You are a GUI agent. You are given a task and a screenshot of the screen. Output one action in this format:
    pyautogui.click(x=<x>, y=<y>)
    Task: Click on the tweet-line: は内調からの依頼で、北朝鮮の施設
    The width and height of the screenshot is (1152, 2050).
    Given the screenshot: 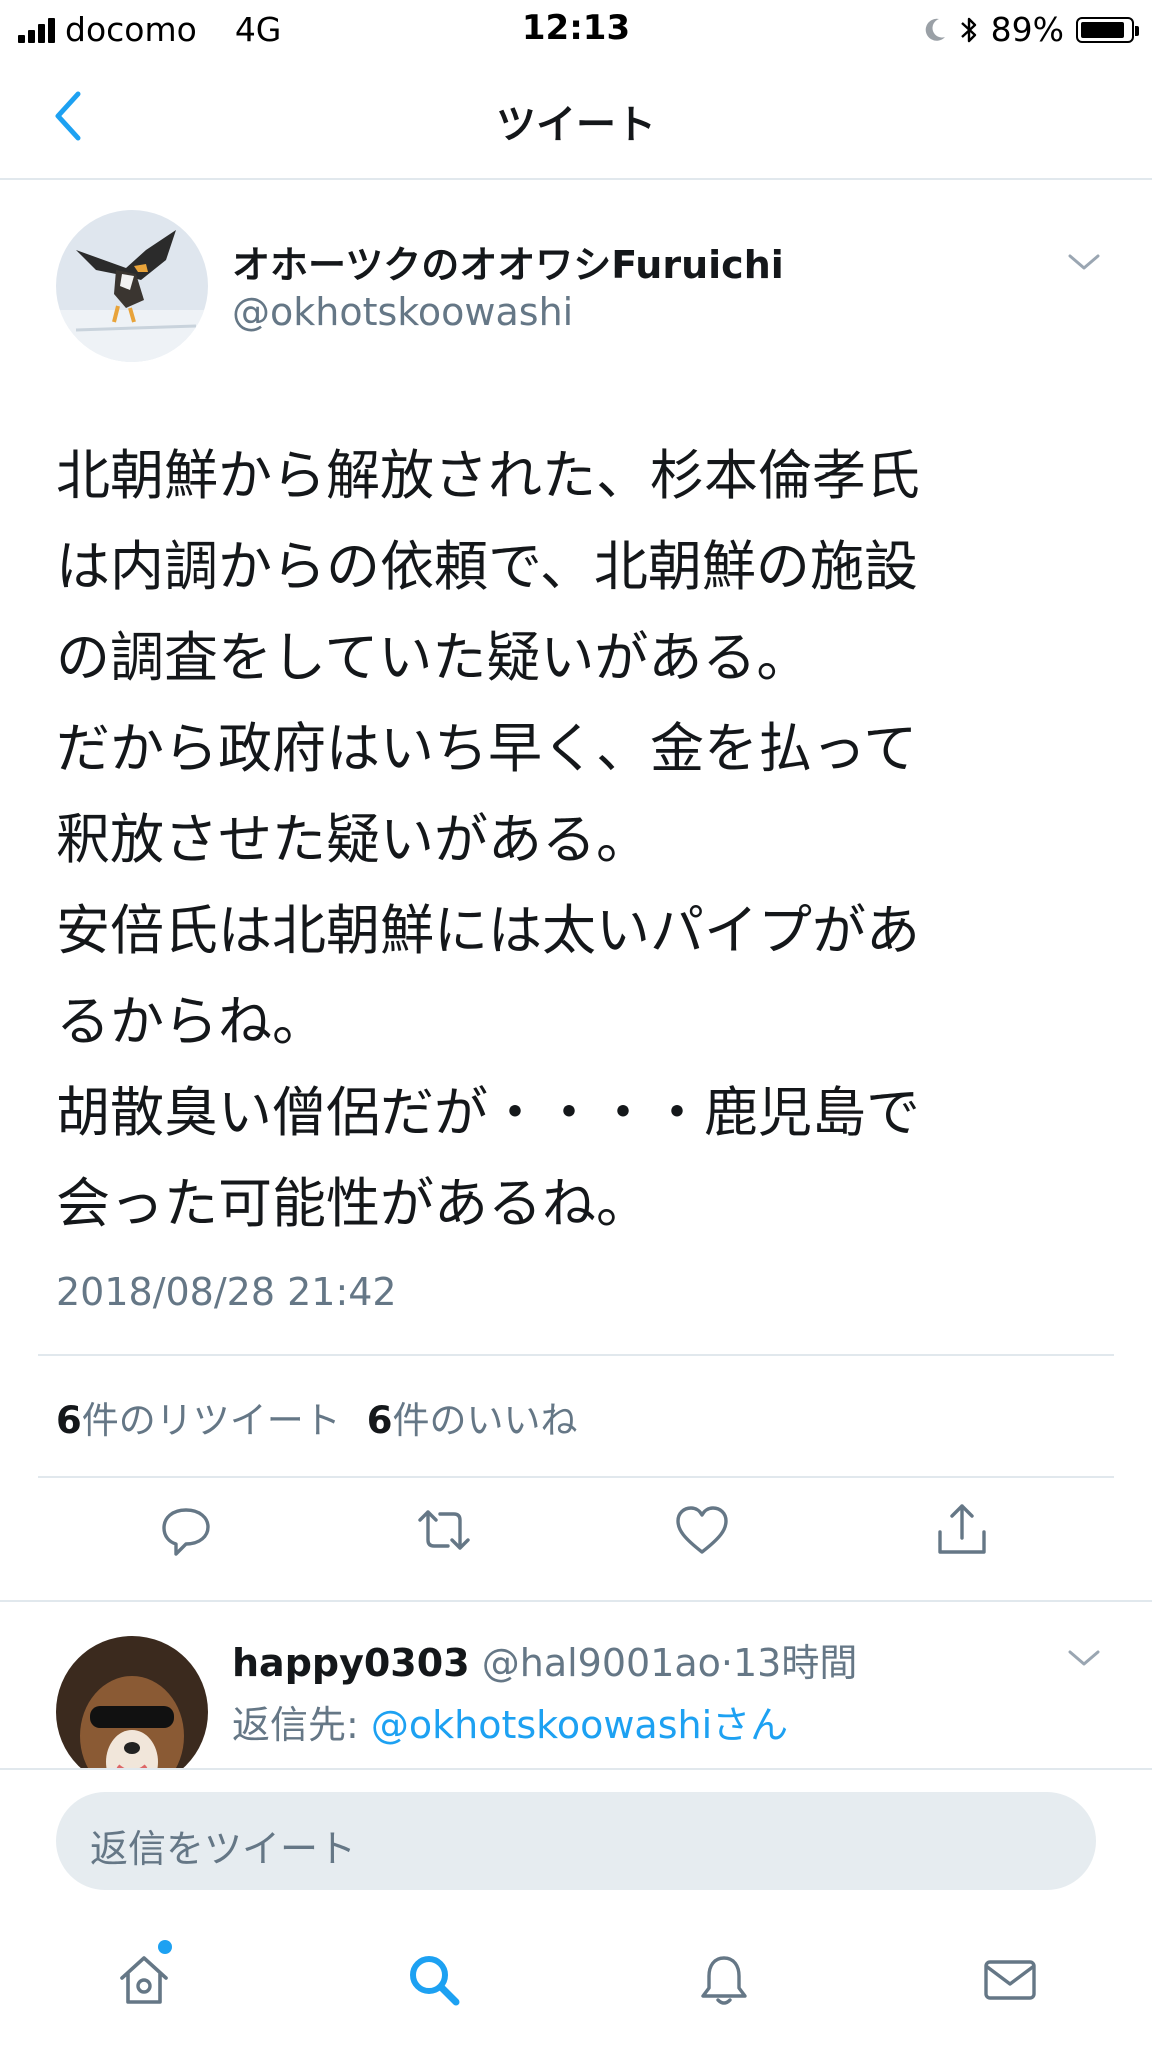 What is the action you would take?
    pyautogui.click(x=487, y=566)
    